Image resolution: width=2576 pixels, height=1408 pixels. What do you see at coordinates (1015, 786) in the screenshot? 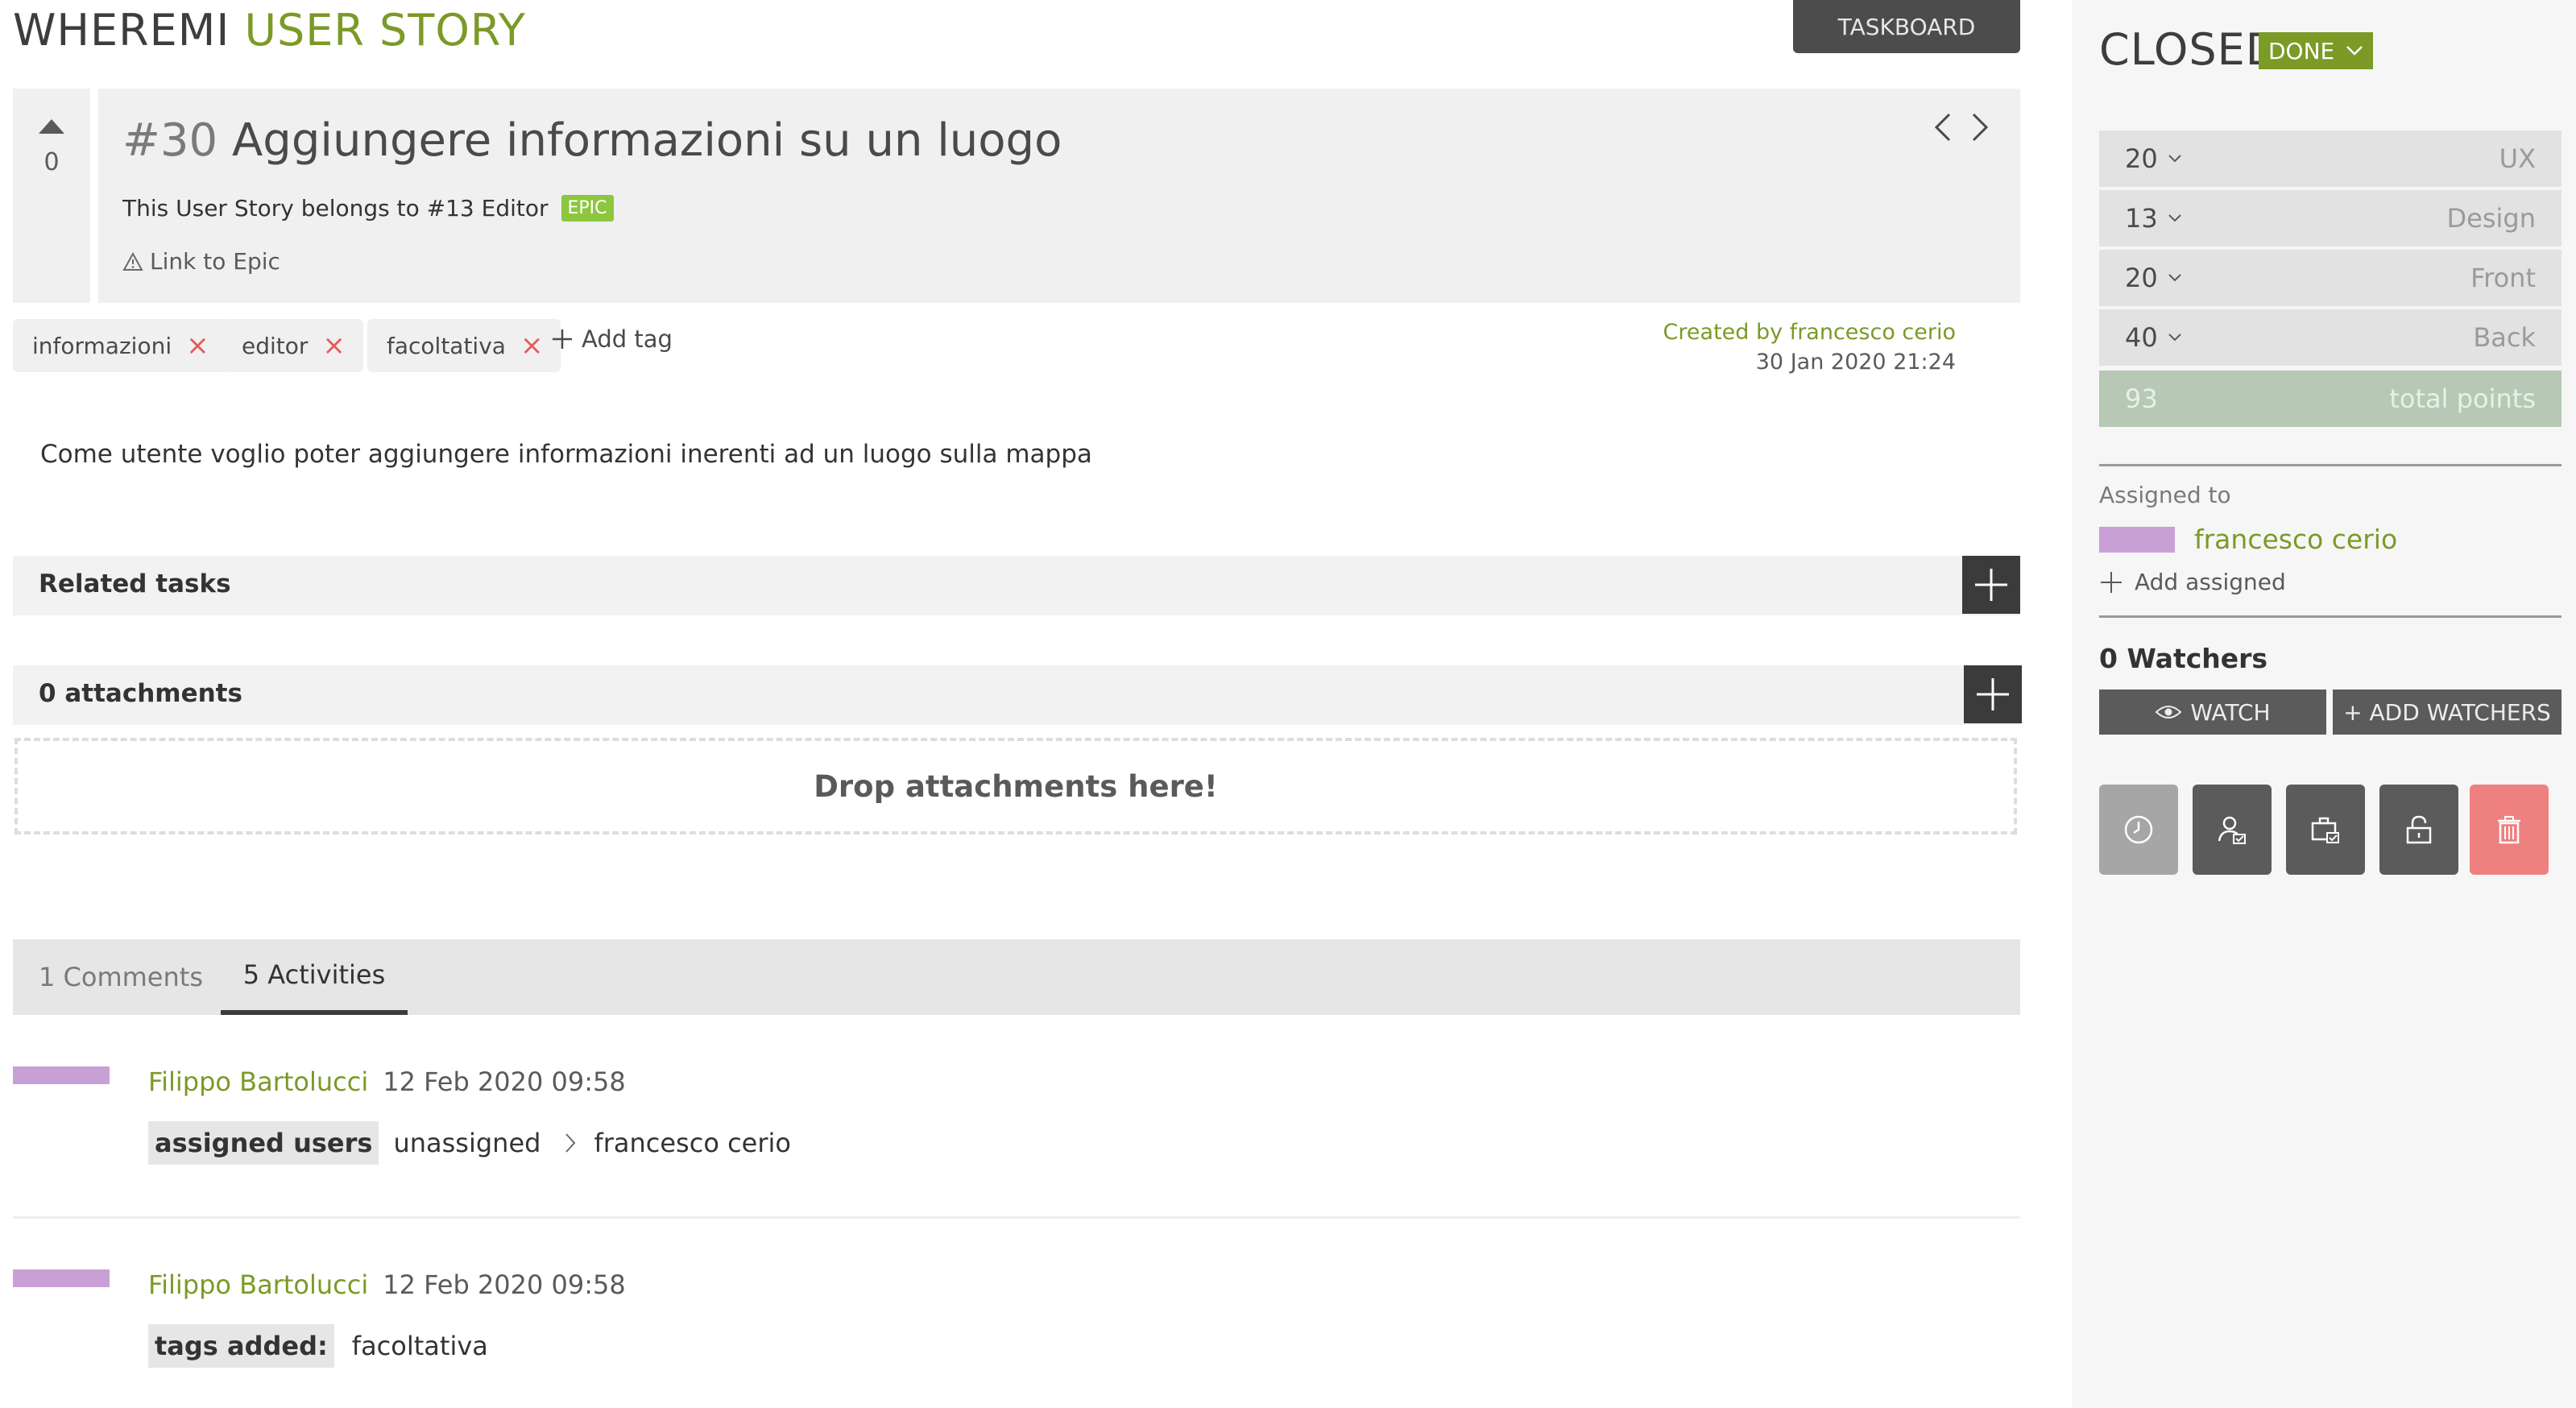
I see `attachment-dropzone: Drop attachments here!` at bounding box center [1015, 786].